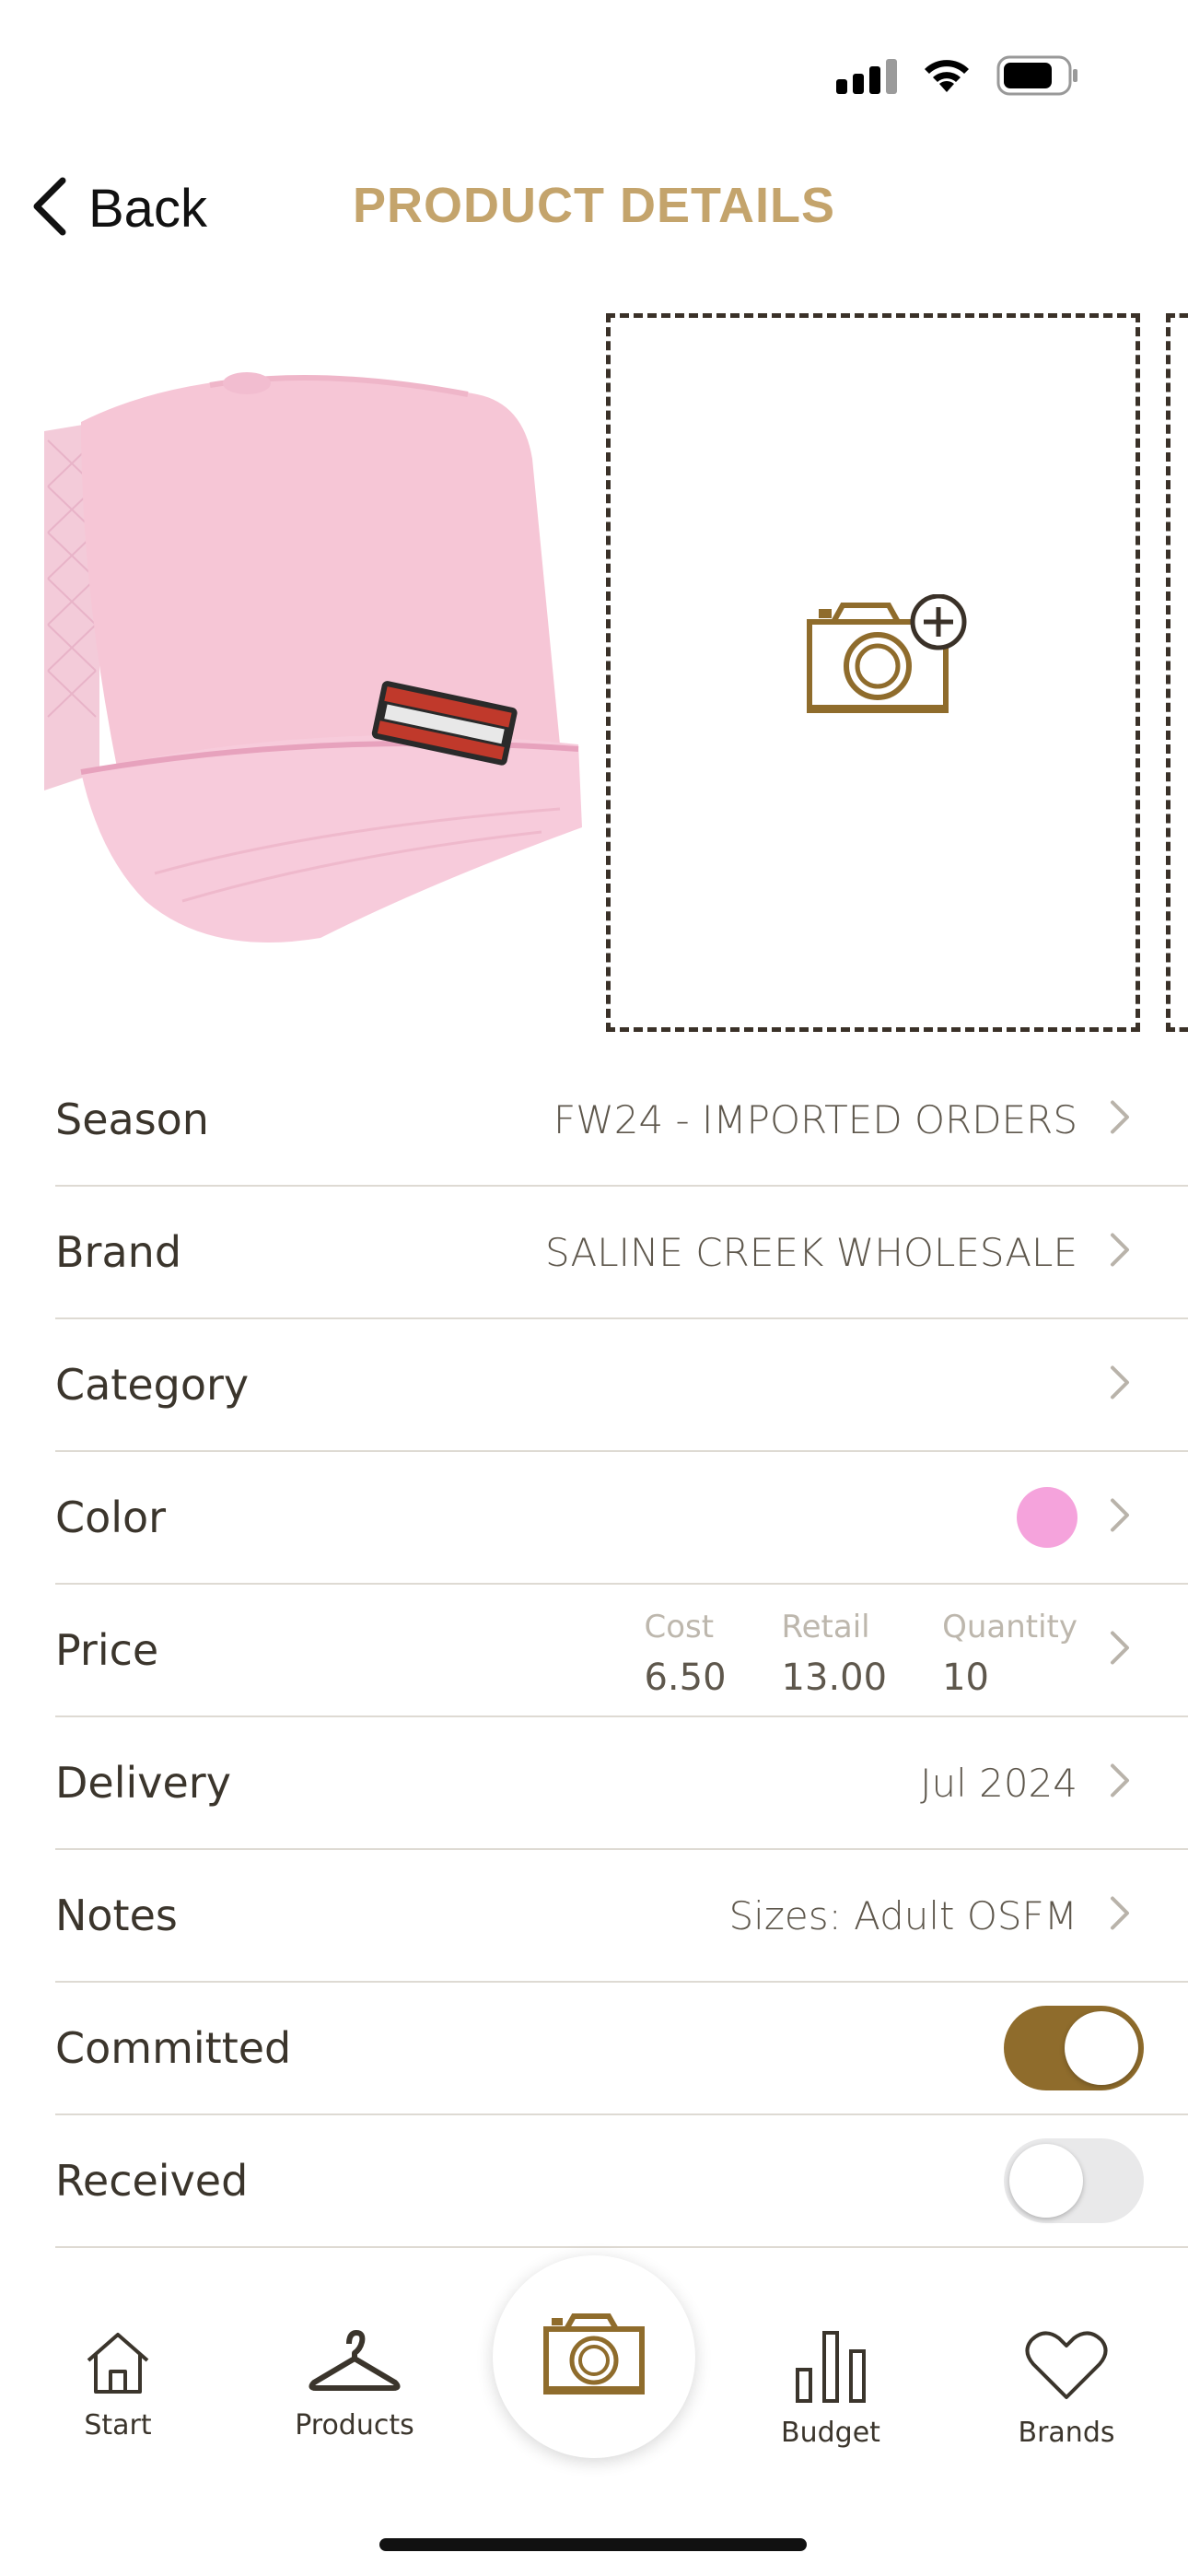 Image resolution: width=1188 pixels, height=2576 pixels. I want to click on received-toggle, so click(1074, 2180).